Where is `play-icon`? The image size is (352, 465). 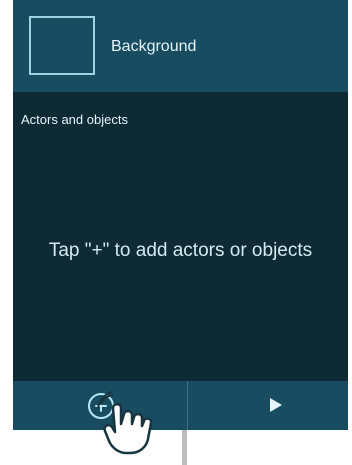
play-icon is located at coordinates (276, 405).